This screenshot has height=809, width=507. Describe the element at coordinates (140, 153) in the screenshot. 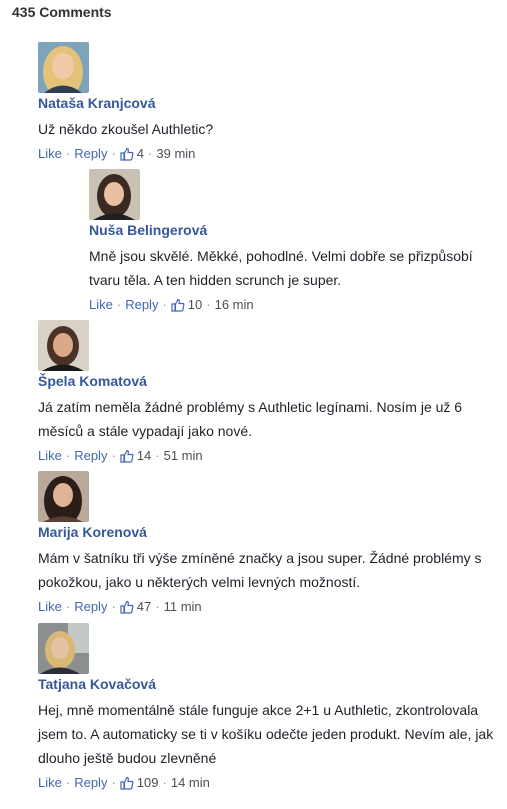

I see `like-count: 4` at that location.